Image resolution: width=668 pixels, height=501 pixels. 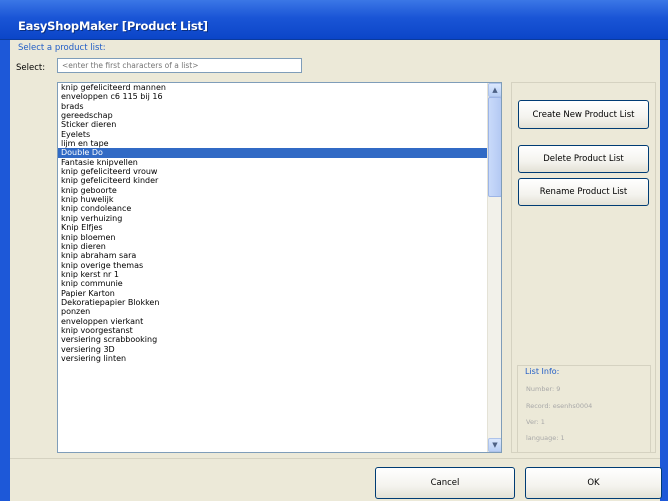 I want to click on list-item: versiering 3D, so click(x=272, y=349).